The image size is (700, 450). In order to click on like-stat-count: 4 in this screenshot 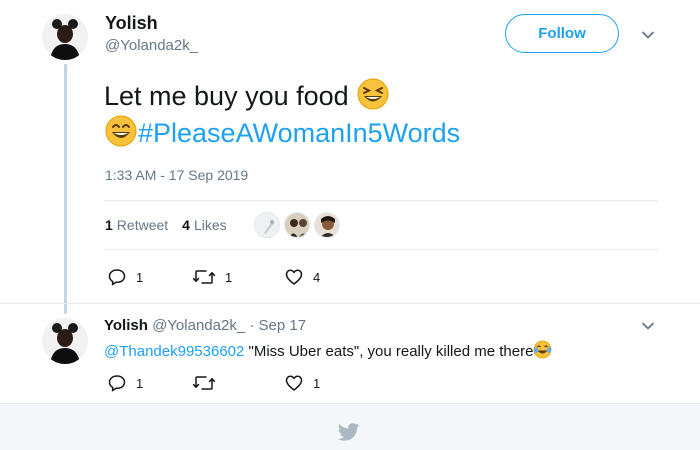, I will do `click(186, 225)`.